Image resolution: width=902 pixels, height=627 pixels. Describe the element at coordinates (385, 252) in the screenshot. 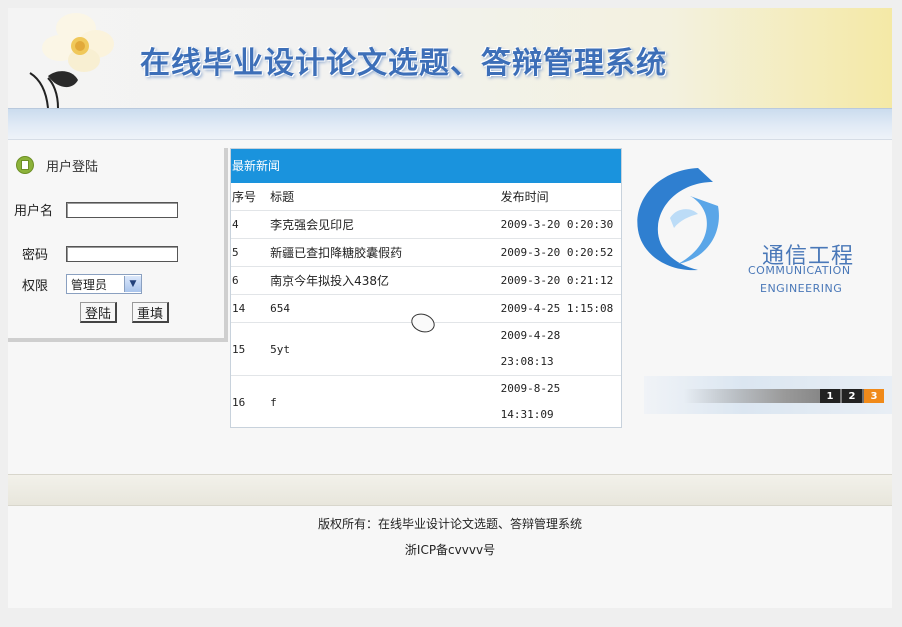

I see `row-title-link: 新疆已查扣降糖胶囊假药` at that location.